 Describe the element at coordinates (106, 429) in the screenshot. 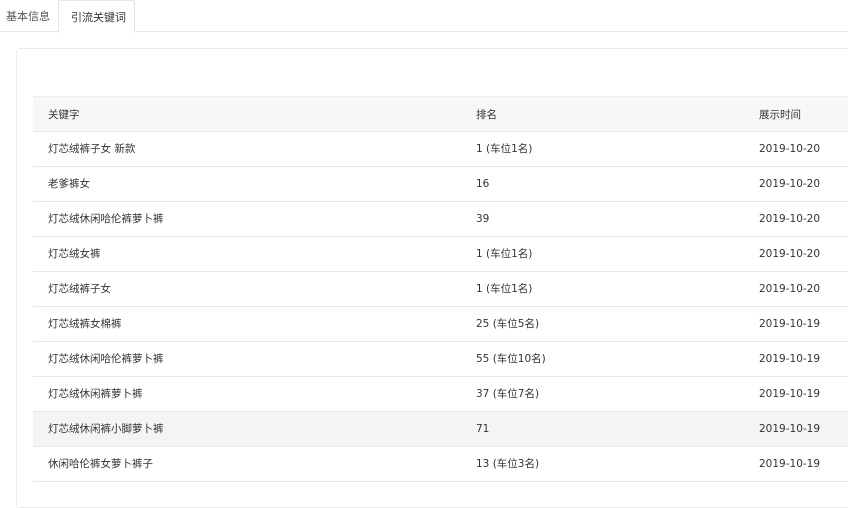

I see `row-keyword: 灯芯绒休闲裤小脚萝卜裤` at that location.